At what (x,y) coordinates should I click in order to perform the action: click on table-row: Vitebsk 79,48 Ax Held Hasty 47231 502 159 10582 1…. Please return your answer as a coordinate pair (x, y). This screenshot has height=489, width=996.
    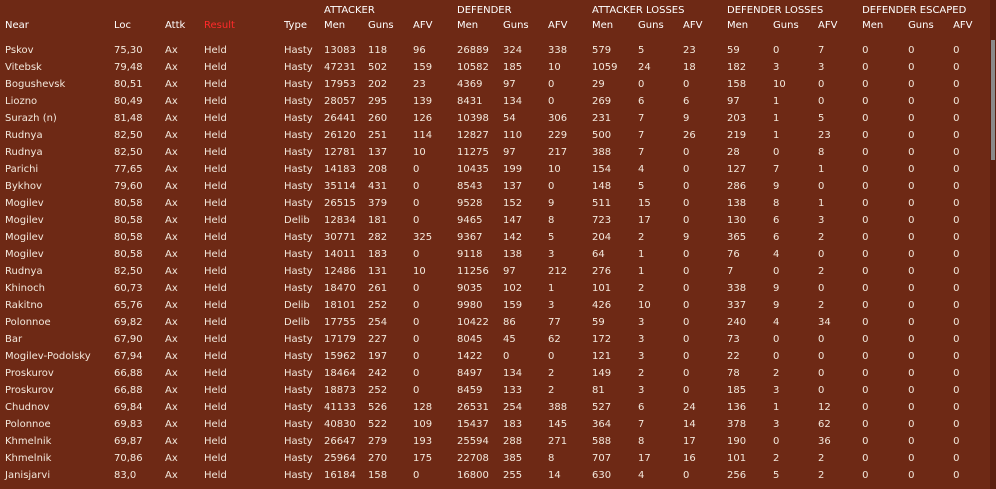
    Looking at the image, I should click on (495, 67).